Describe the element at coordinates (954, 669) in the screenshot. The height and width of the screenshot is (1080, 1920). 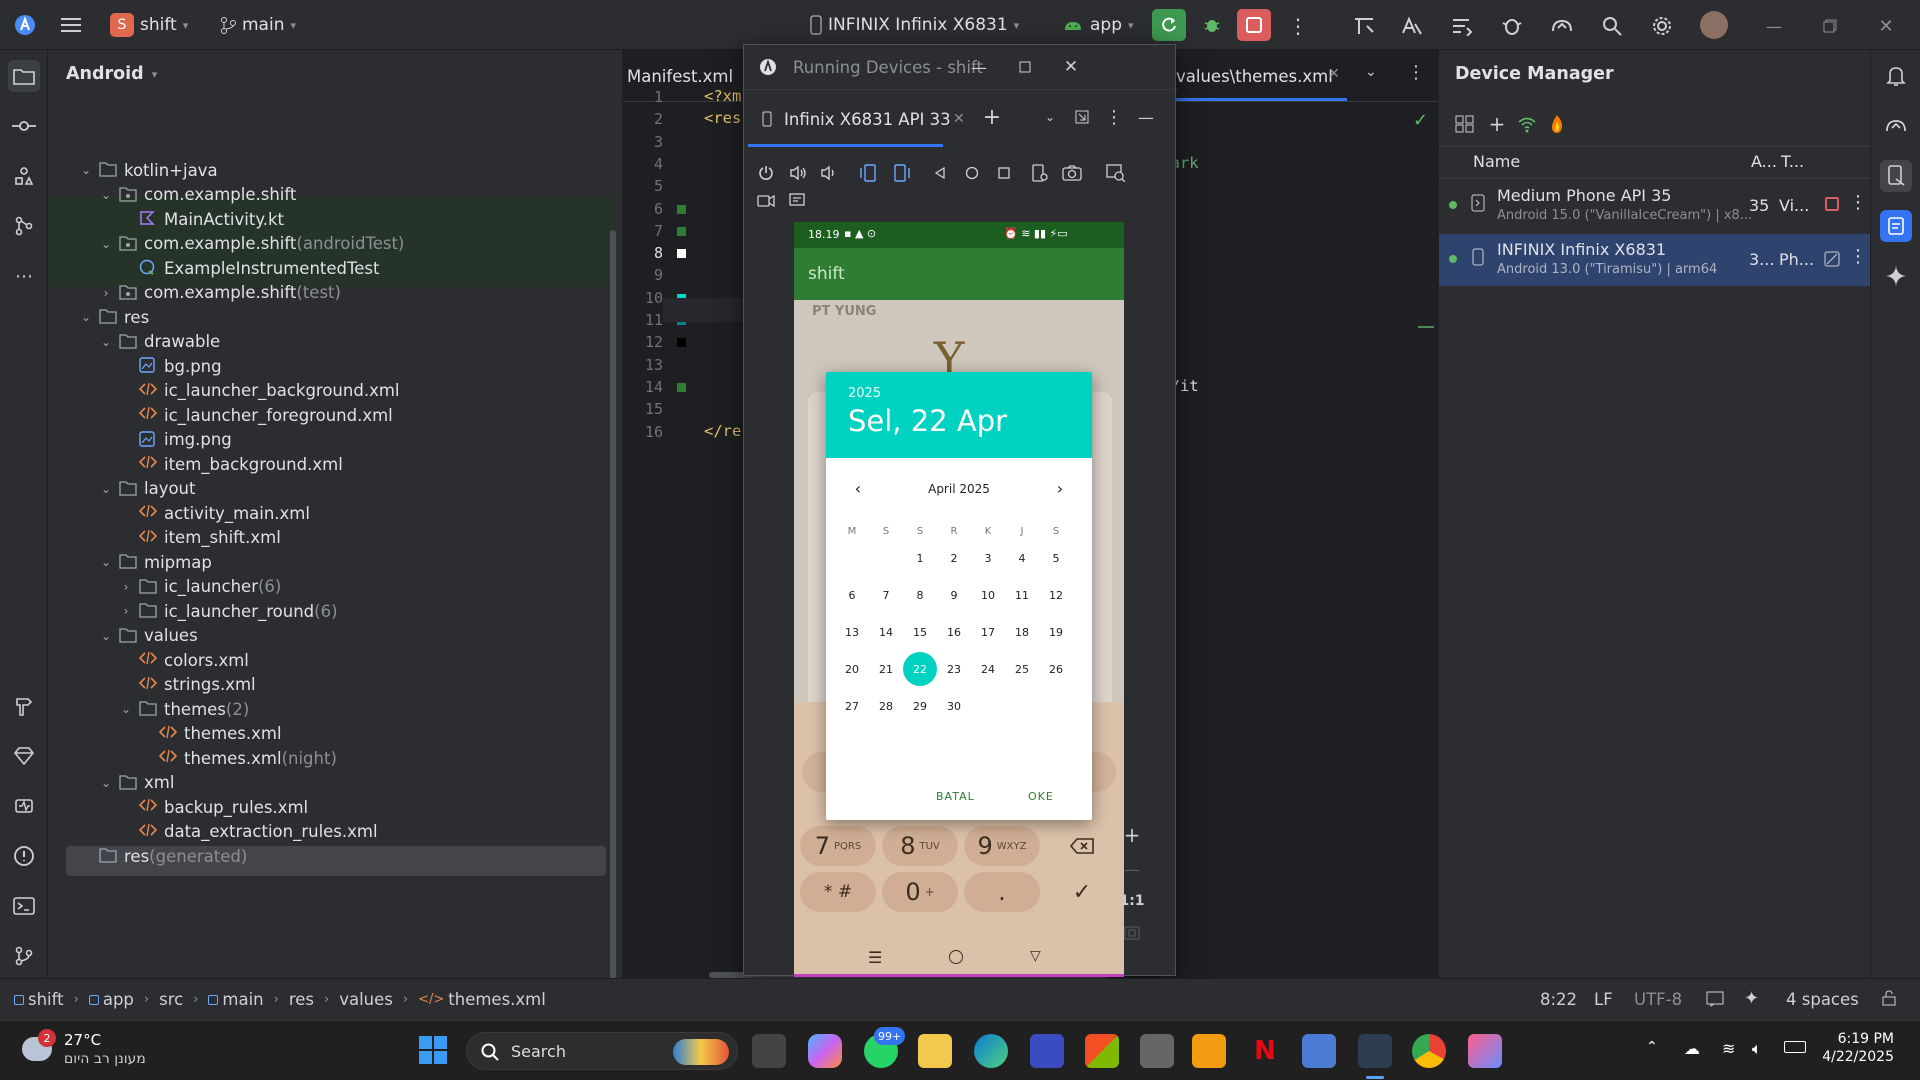
I see `calendar-day: 23` at that location.